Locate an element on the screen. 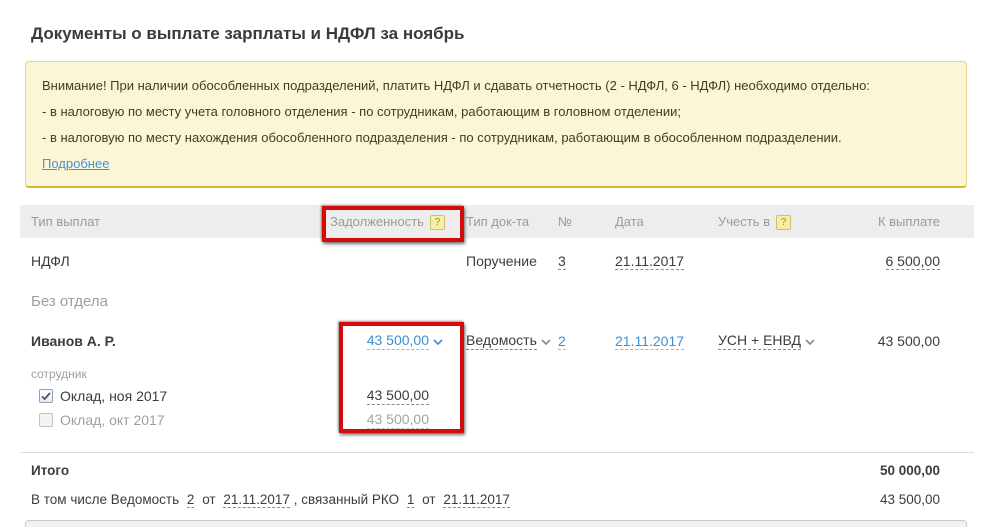 Image resolution: width=992 pixels, height=527 pixels. header-to-pay: К выплате is located at coordinates (908, 221).